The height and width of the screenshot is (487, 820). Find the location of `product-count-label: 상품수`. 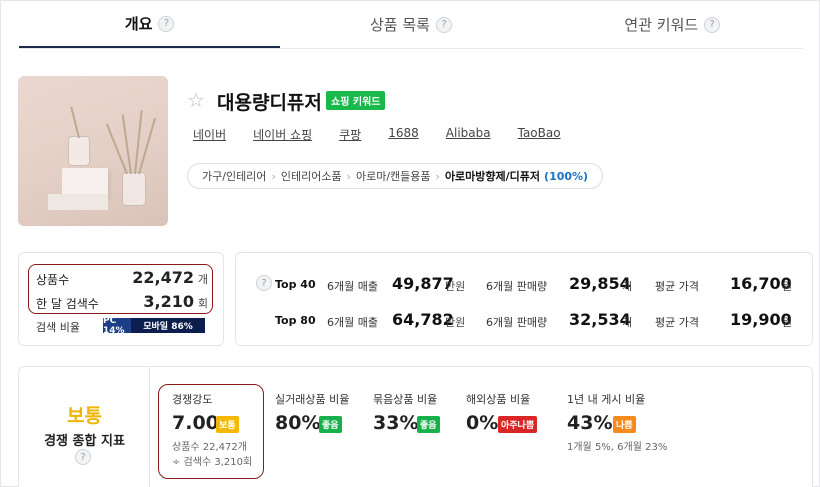

product-count-label: 상품수 is located at coordinates (53, 280).